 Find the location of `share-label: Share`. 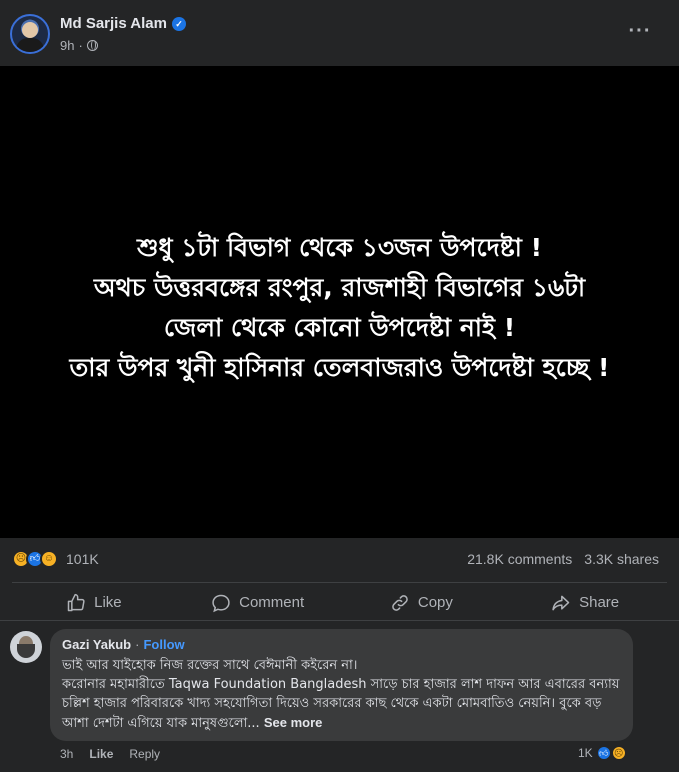

share-label: Share is located at coordinates (599, 602).